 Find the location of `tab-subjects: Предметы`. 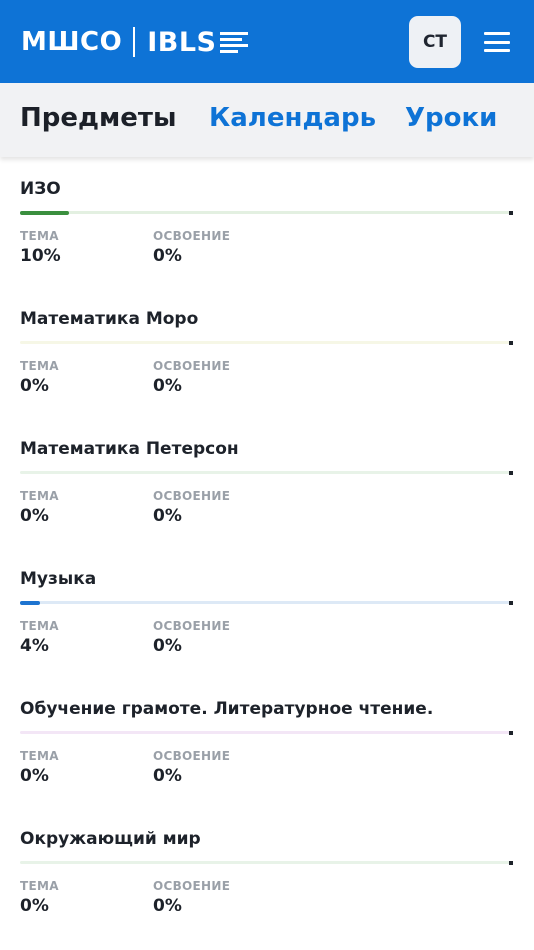

tab-subjects: Предметы is located at coordinates (98, 118).